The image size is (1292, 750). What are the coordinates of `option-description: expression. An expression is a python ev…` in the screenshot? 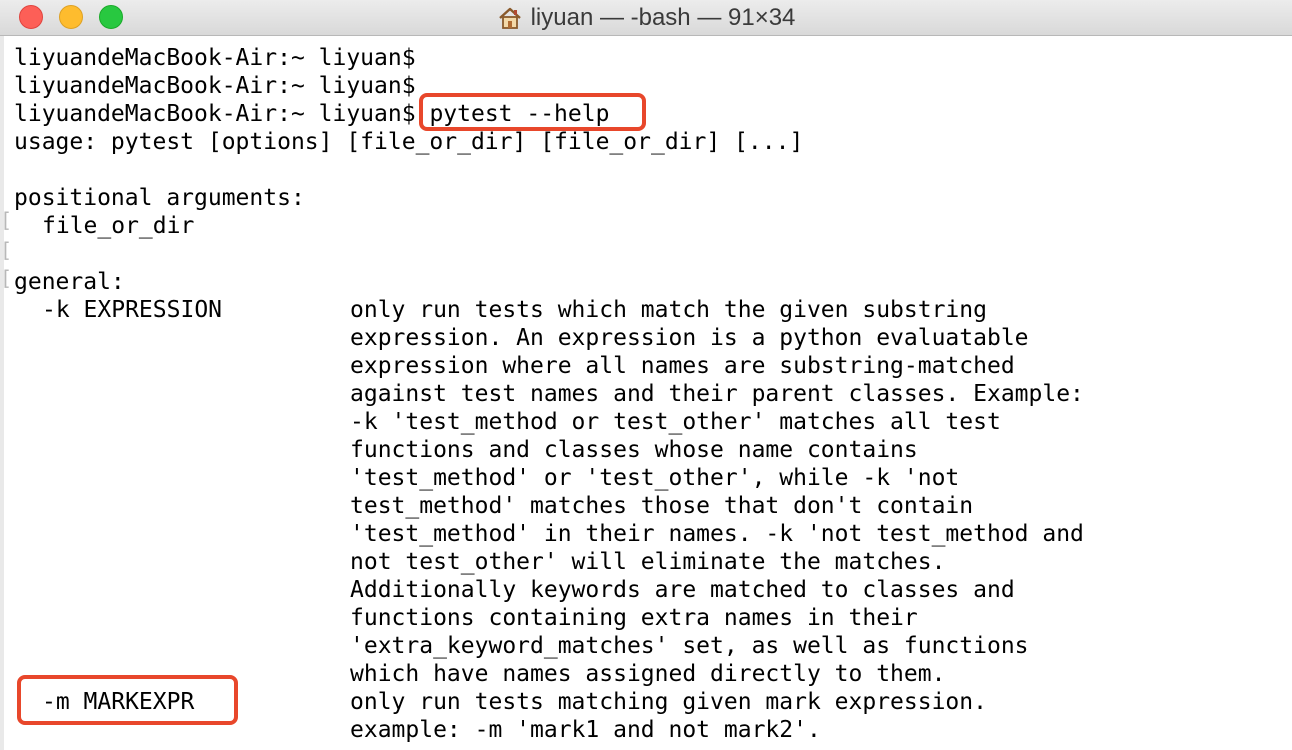 It's located at (689, 338).